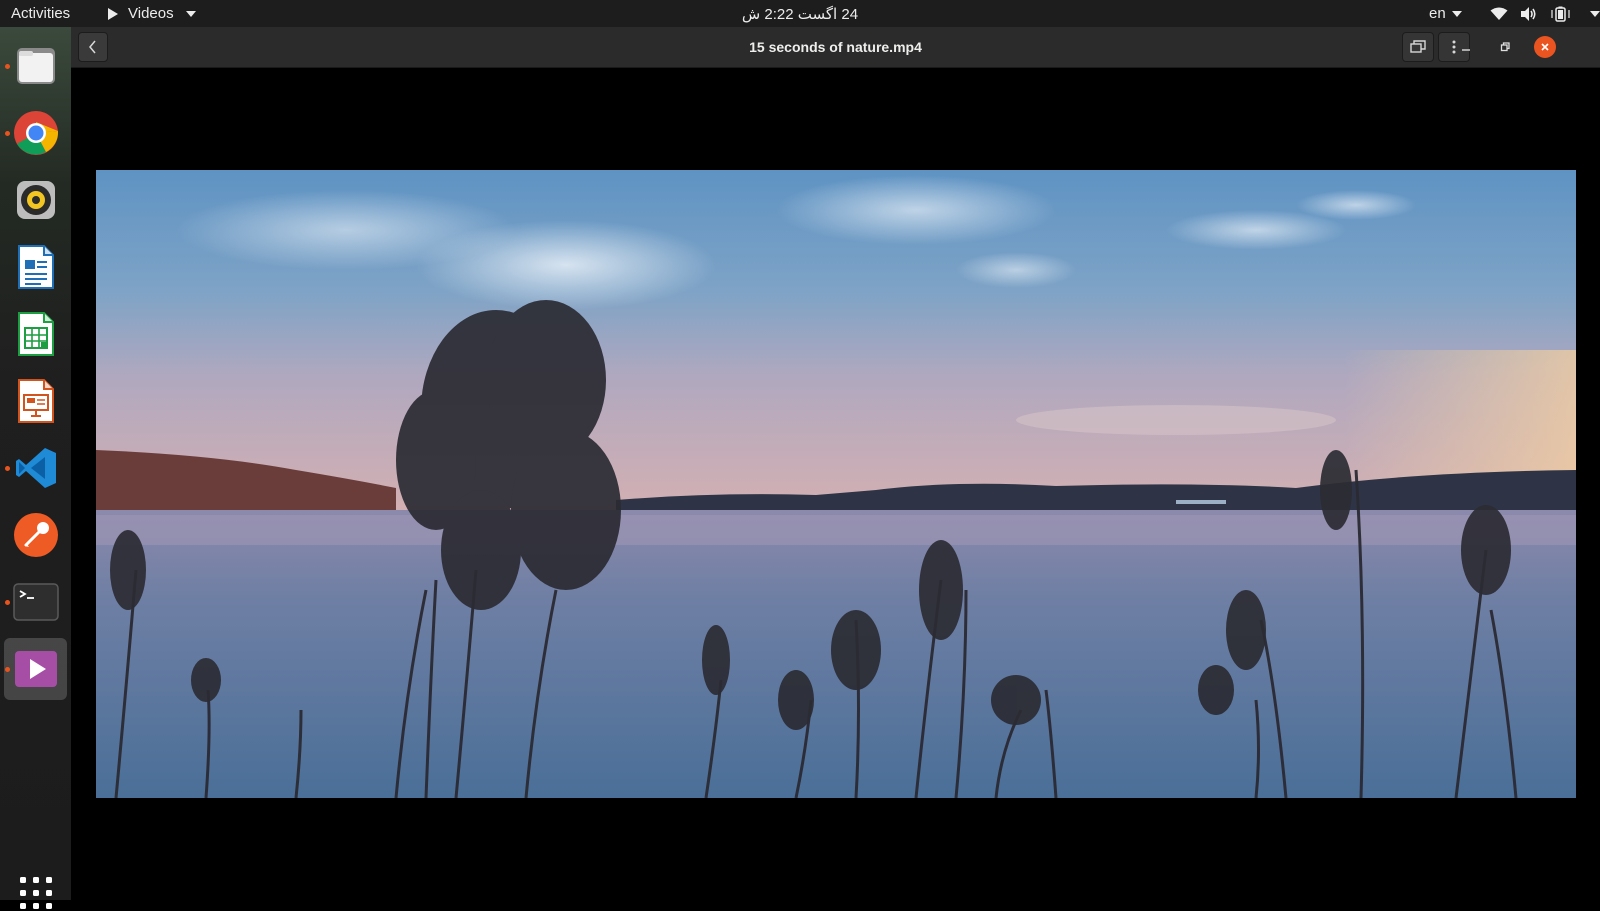  I want to click on close-icon, so click(1545, 47).